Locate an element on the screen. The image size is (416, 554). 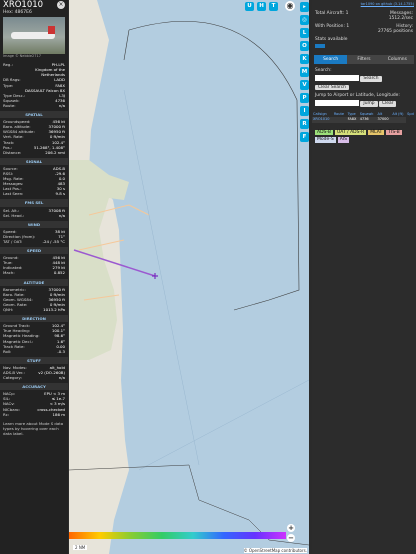
map-button-u: U is located at coordinates (249, 6).